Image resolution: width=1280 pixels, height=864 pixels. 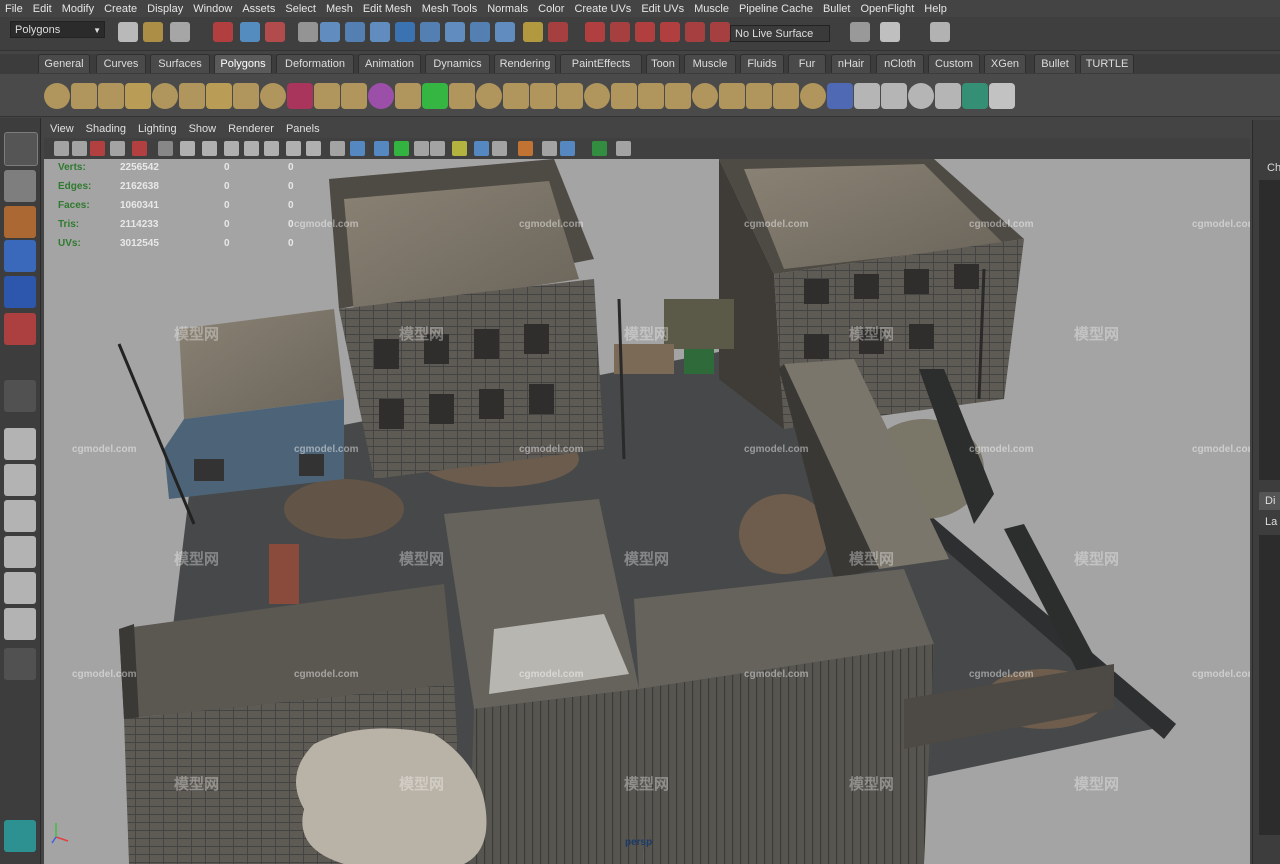 I want to click on menu-openflight: OpenFlight, so click(x=887, y=9).